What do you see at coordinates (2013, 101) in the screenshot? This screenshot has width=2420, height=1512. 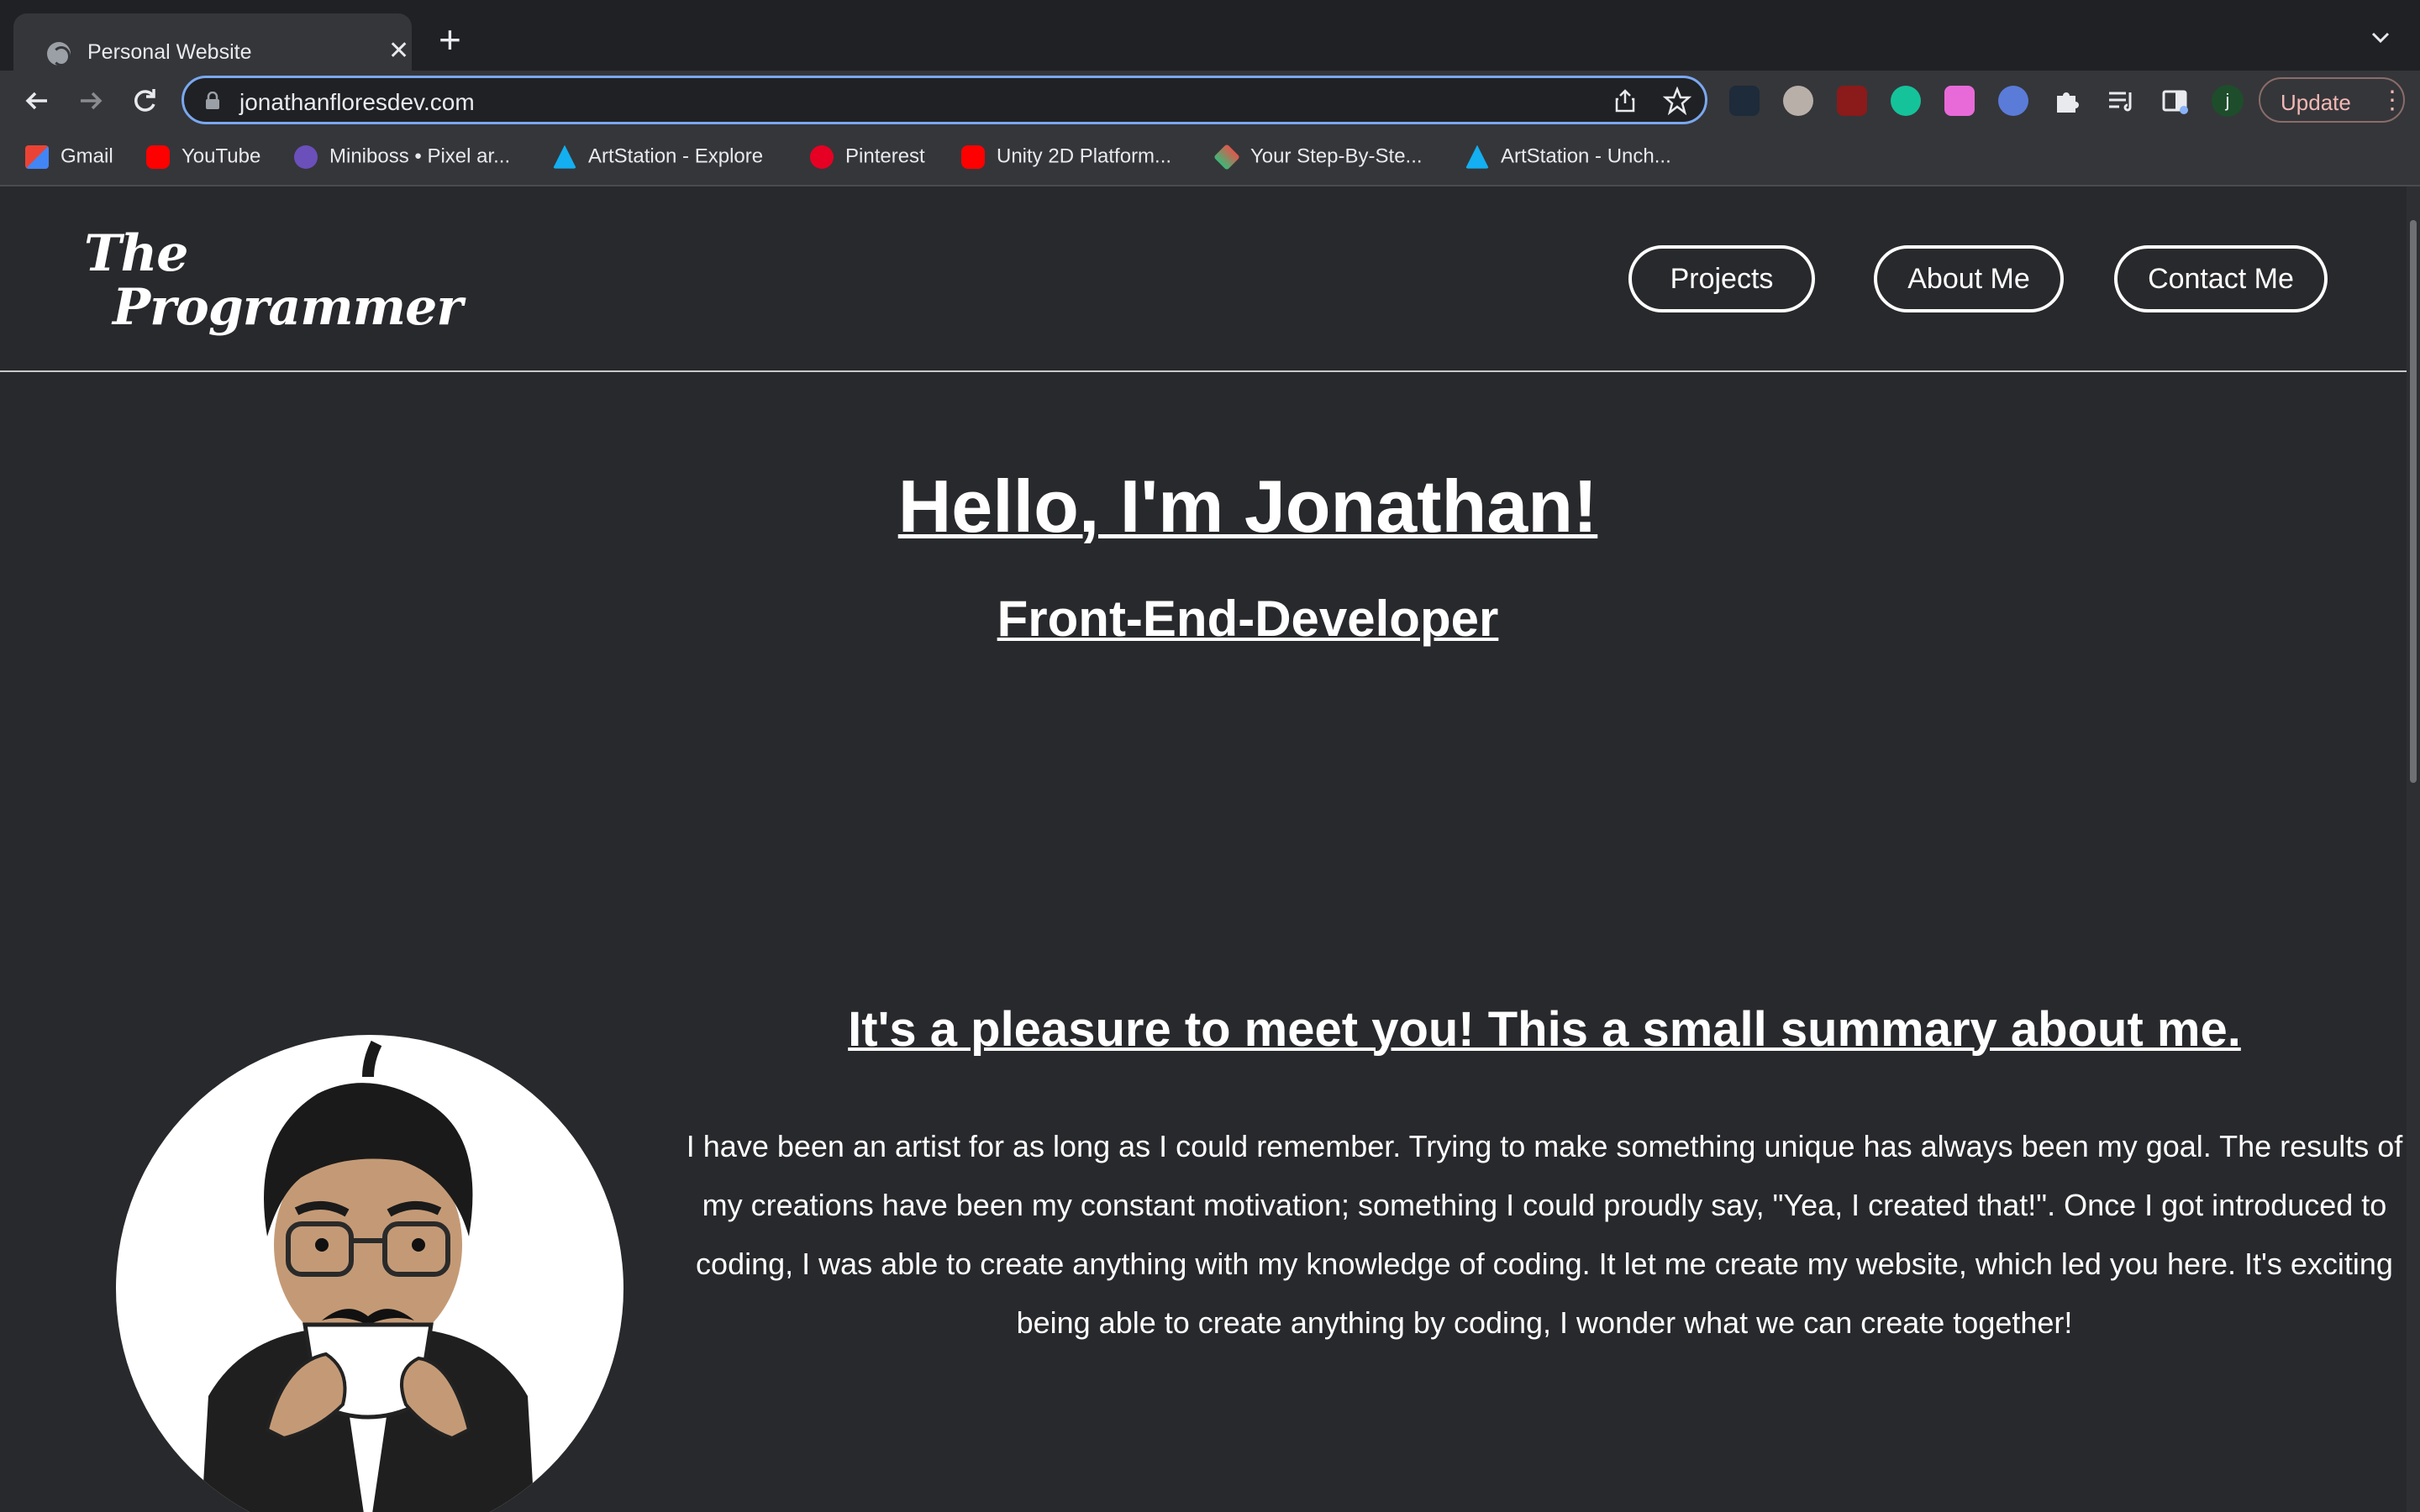 I see `screenshot-extension-icon` at bounding box center [2013, 101].